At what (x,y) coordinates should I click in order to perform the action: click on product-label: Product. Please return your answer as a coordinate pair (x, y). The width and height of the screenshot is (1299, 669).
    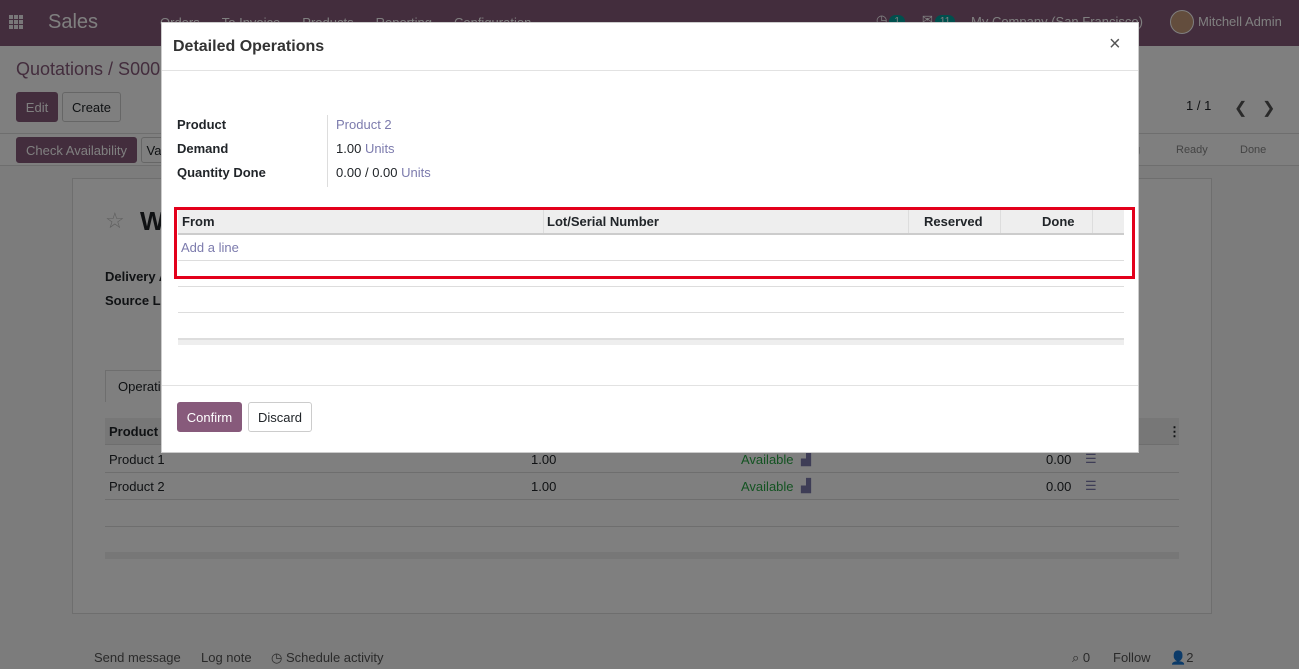
    Looking at the image, I should click on (202, 124).